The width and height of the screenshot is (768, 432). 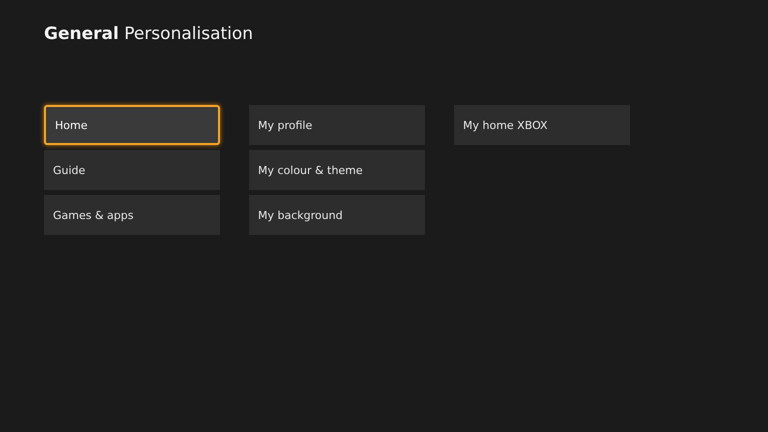 What do you see at coordinates (132, 215) in the screenshot?
I see `menu-tile: Games & apps` at bounding box center [132, 215].